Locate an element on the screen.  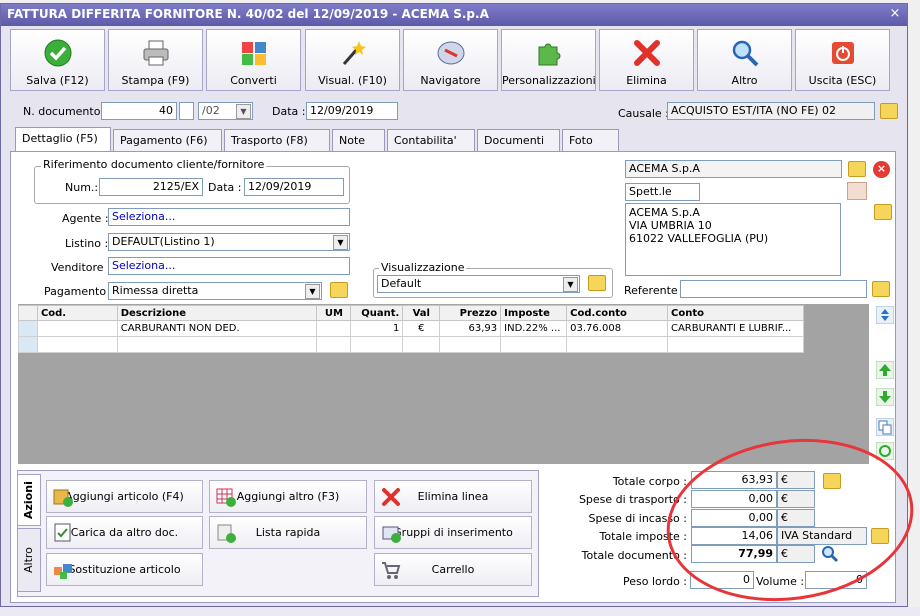
cell-descrizione: CARBURANTI NON DED. is located at coordinates (217, 328).